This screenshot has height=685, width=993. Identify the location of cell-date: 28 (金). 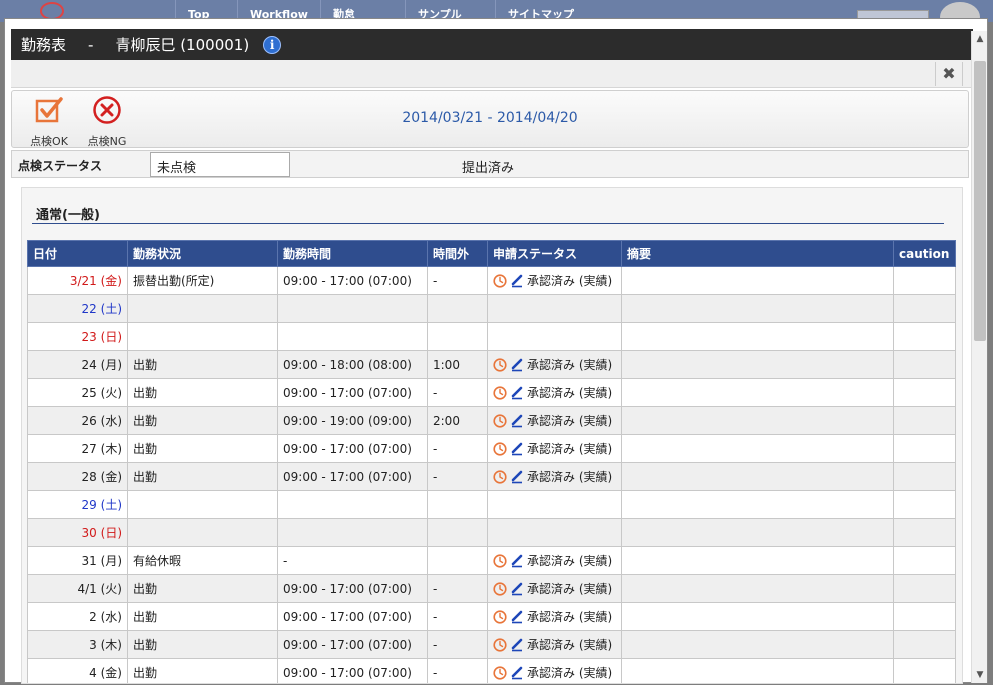
(77, 476).